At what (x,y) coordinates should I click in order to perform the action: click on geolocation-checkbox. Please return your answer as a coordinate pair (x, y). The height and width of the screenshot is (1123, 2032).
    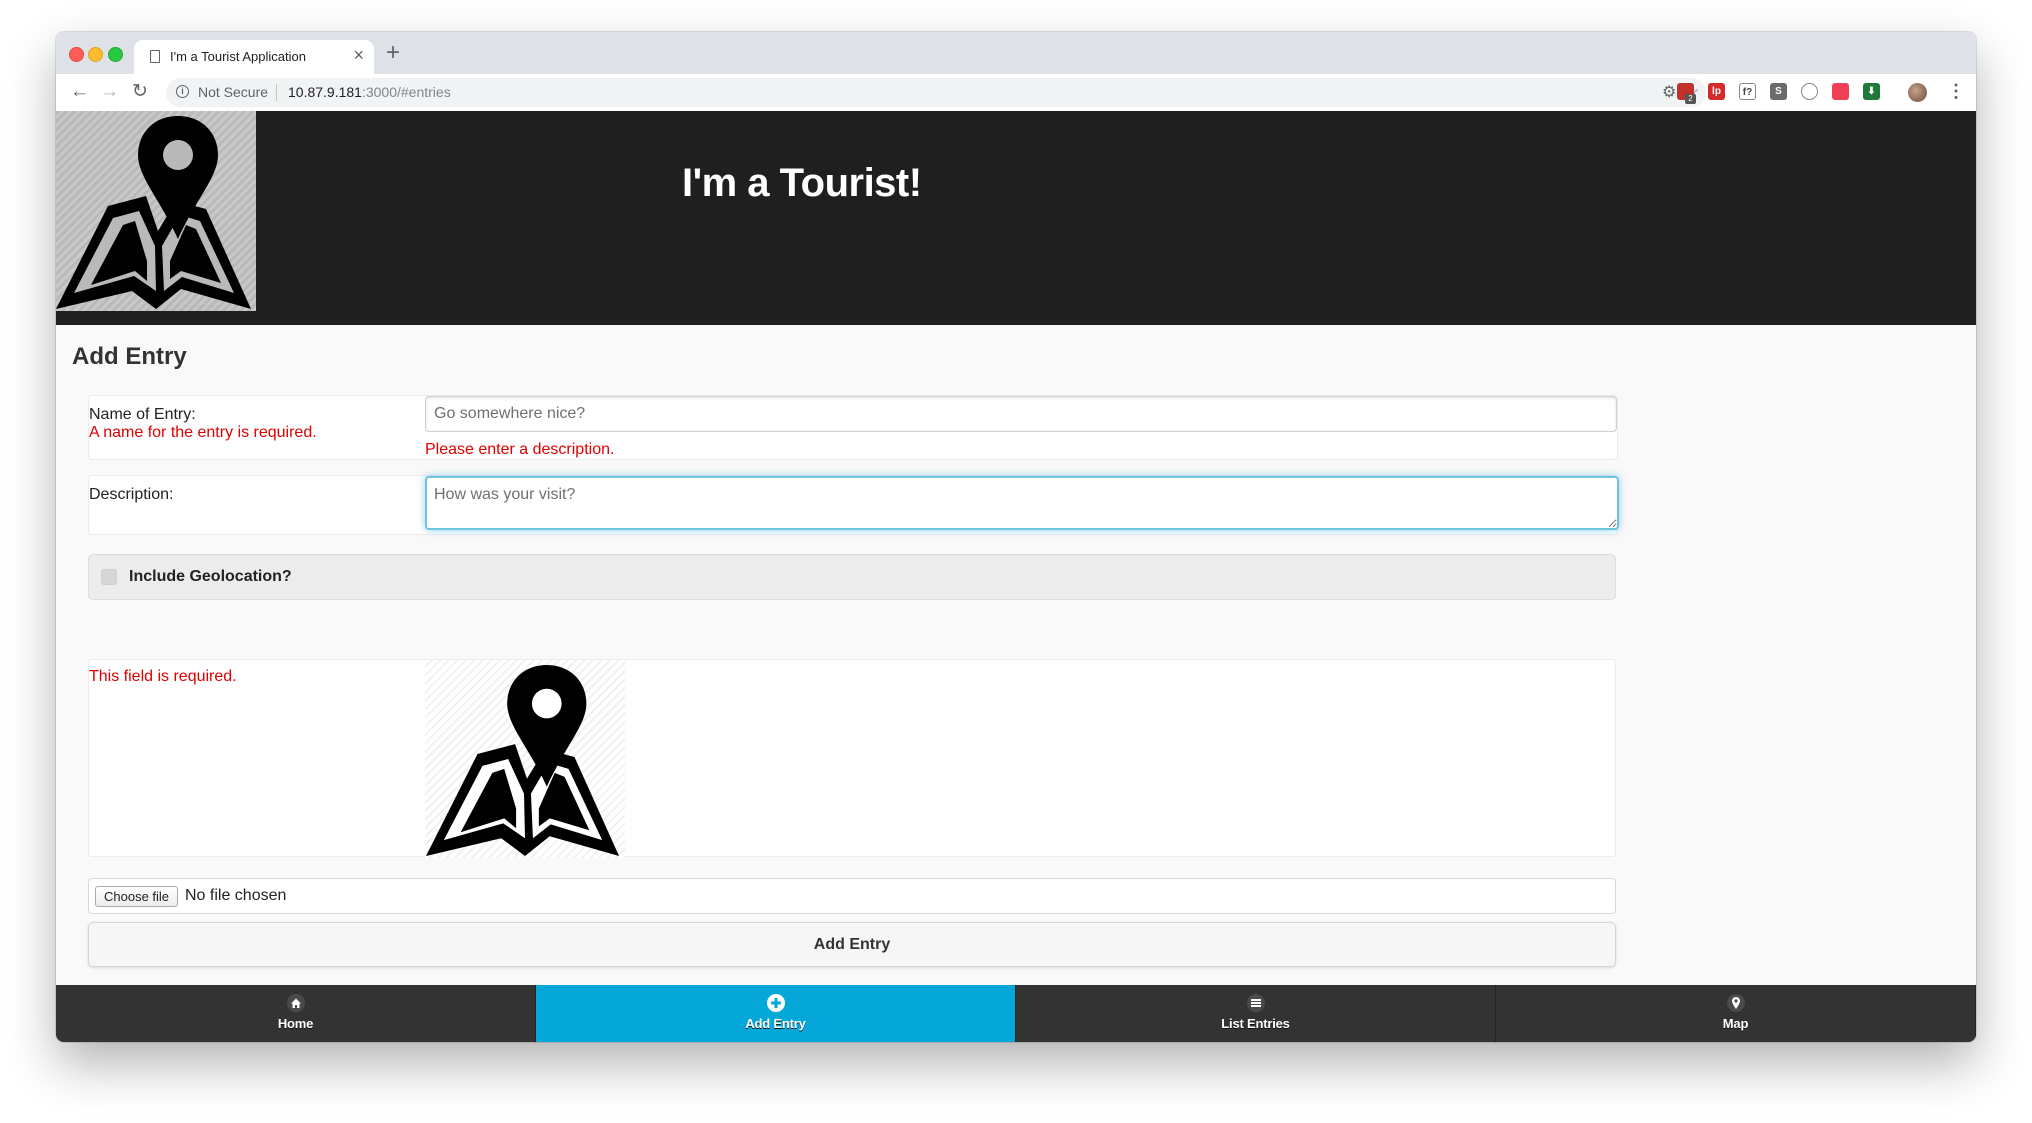
    Looking at the image, I should click on (109, 577).